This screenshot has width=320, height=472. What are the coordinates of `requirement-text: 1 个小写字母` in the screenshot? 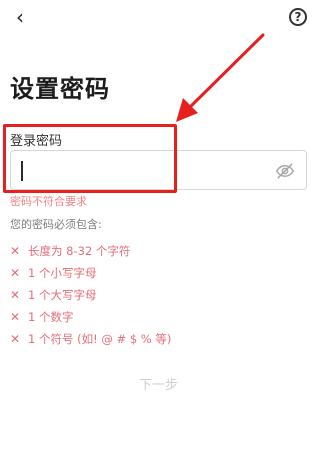 It's located at (62, 273).